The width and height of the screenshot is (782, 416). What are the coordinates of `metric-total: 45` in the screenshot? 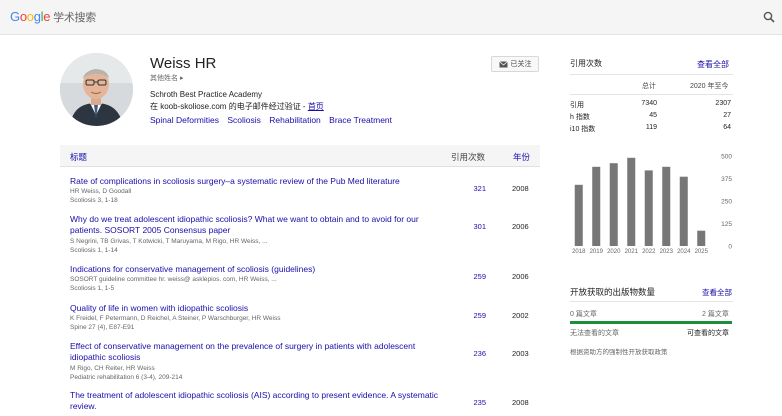 It's located at (653, 115).